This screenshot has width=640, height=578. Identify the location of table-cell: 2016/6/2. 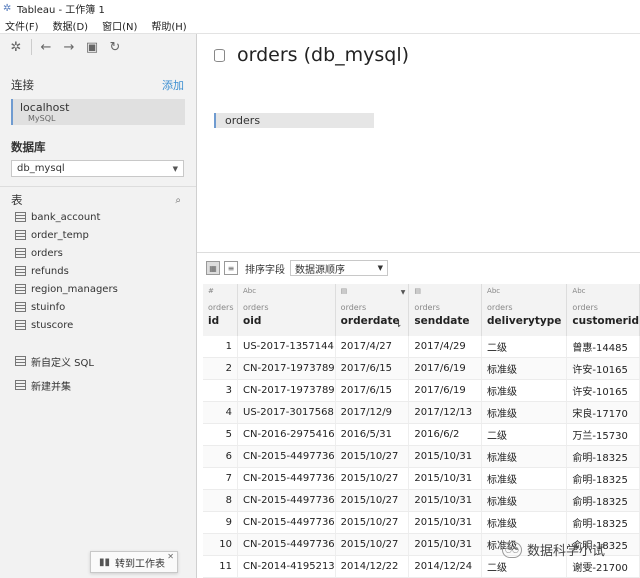
(445, 434).